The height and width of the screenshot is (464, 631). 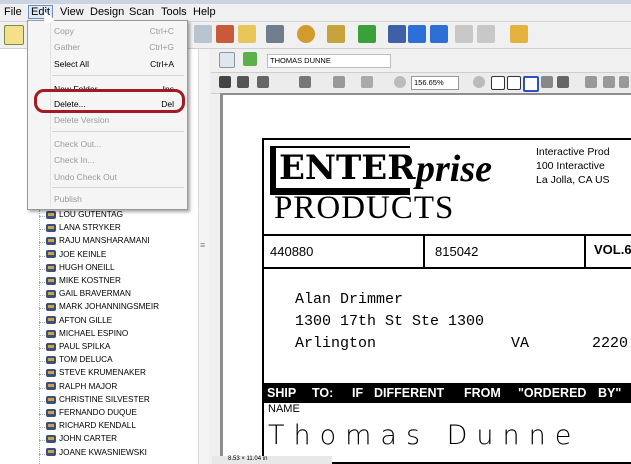 I want to click on tree-item-label: RICHARD KENDALL, so click(x=97, y=426).